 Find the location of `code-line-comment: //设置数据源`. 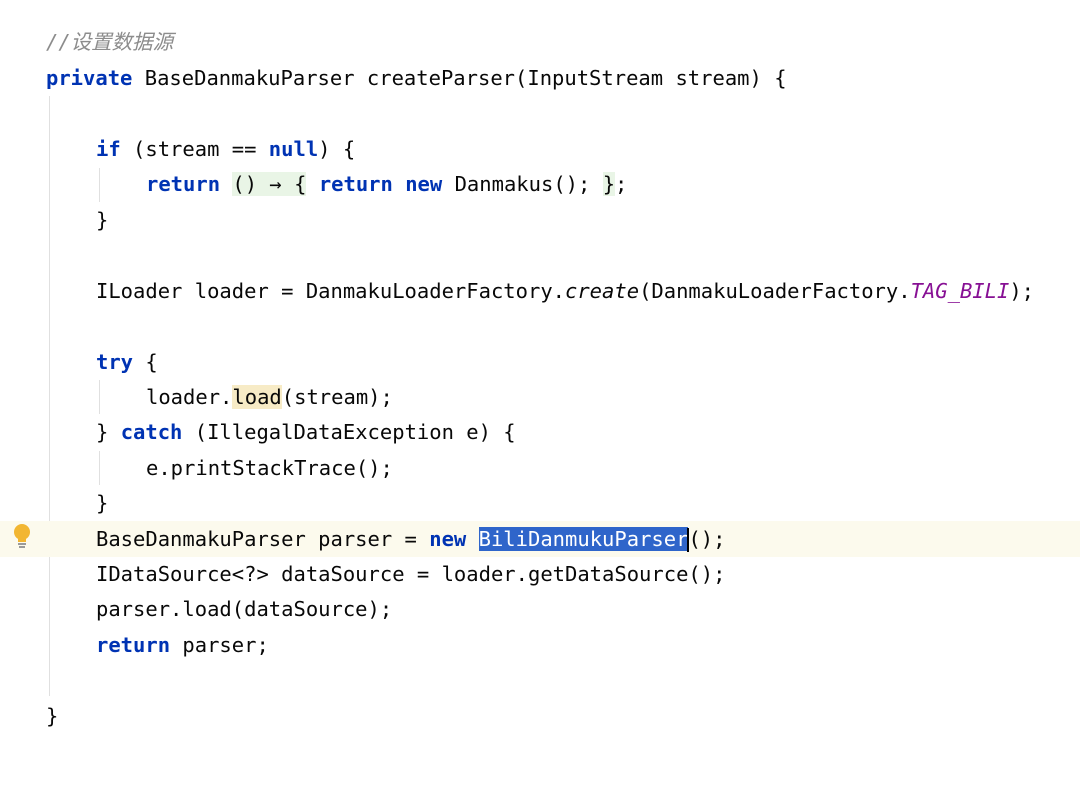

code-line-comment: //设置数据源 is located at coordinates (540, 42).